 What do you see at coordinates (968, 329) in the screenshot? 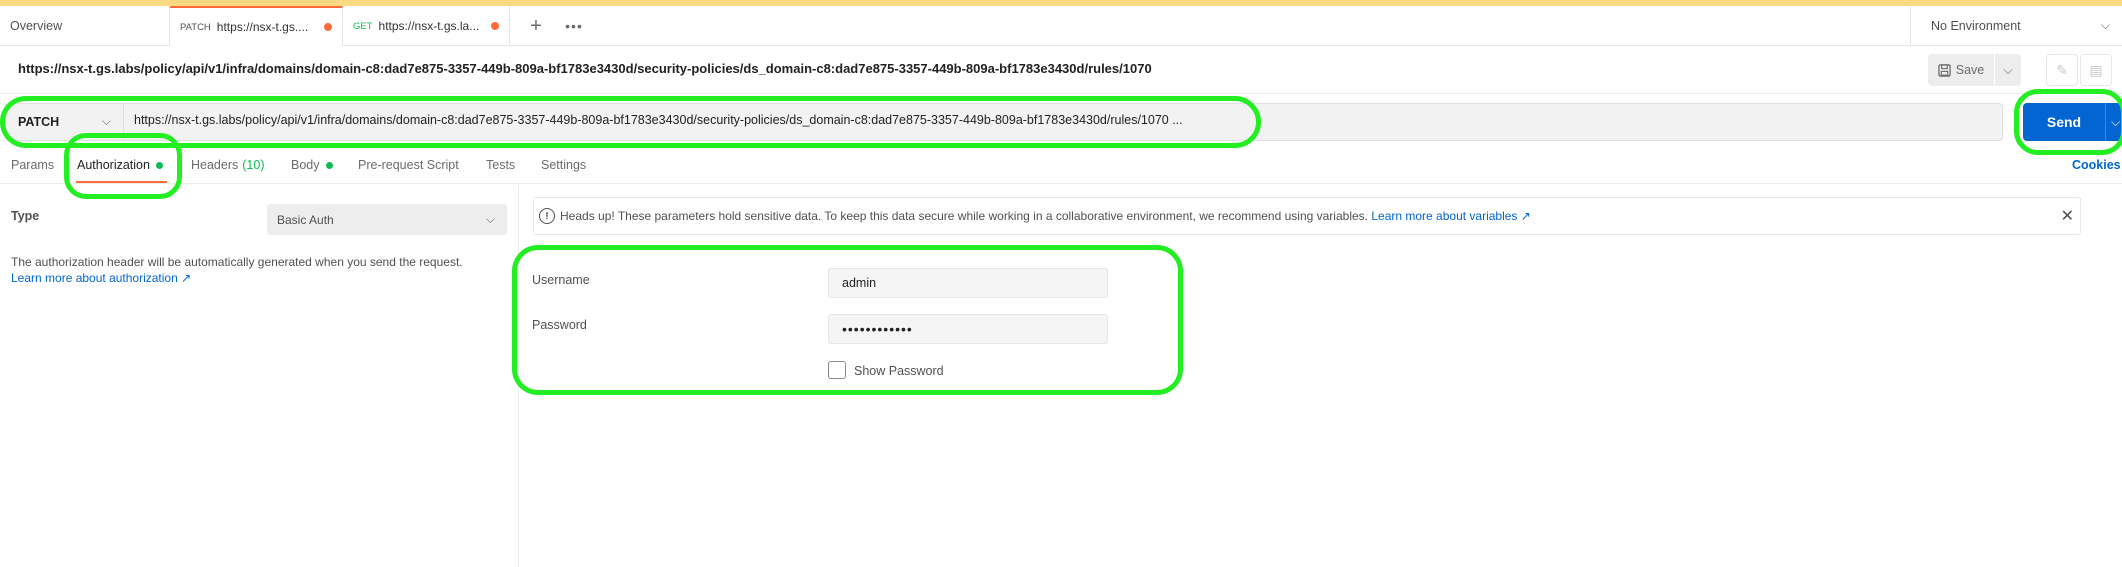
I see `password-input: ••••••••••••` at bounding box center [968, 329].